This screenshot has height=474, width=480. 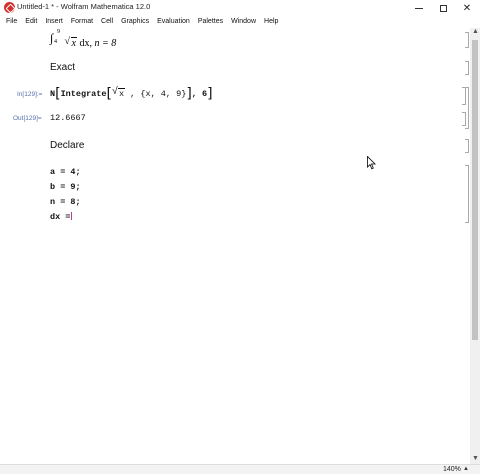 What do you see at coordinates (210, 21) in the screenshot?
I see `menu-palettes: Palettes` at bounding box center [210, 21].